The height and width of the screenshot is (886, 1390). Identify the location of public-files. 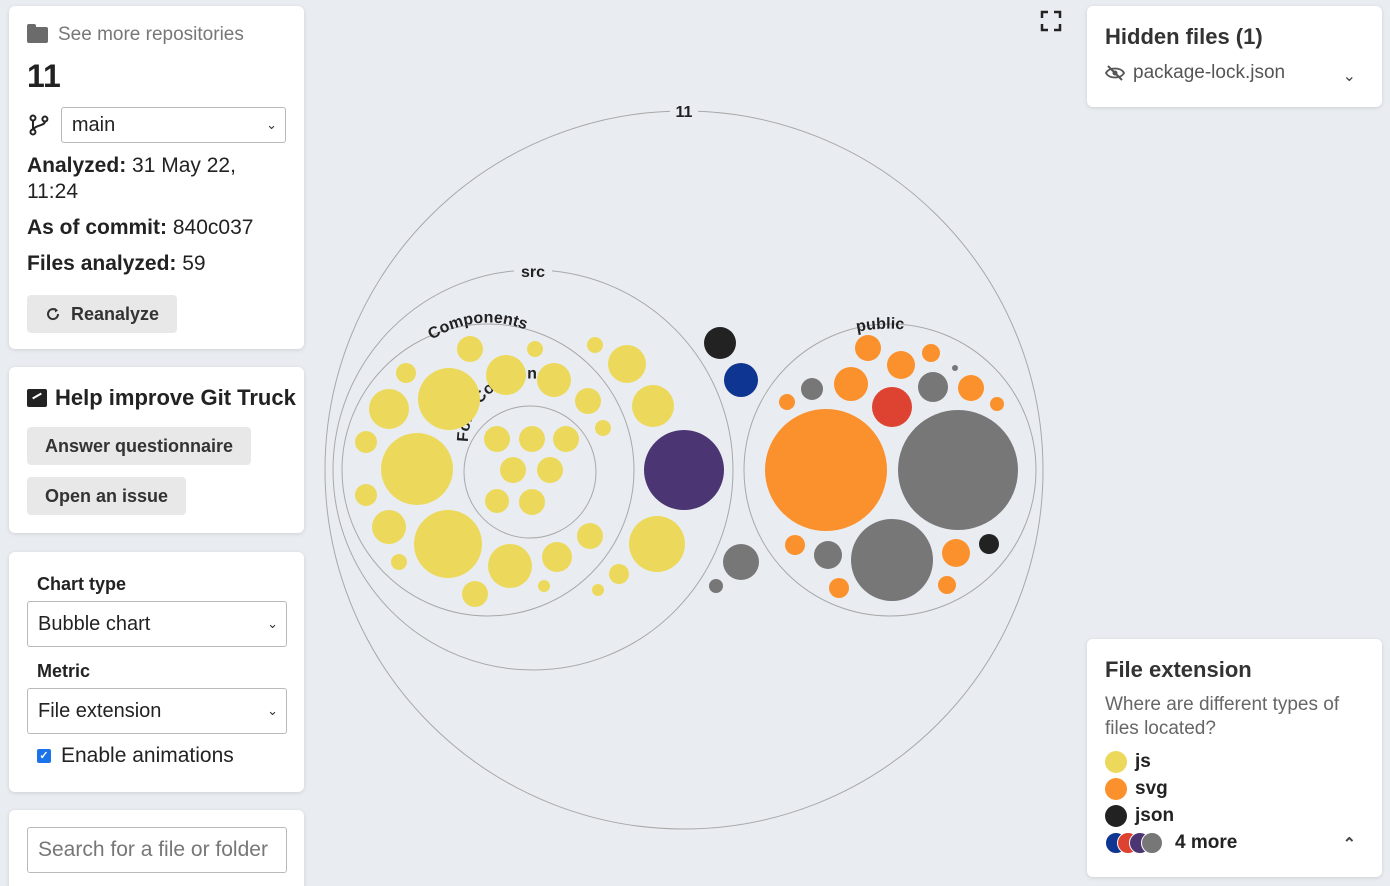
(891, 468).